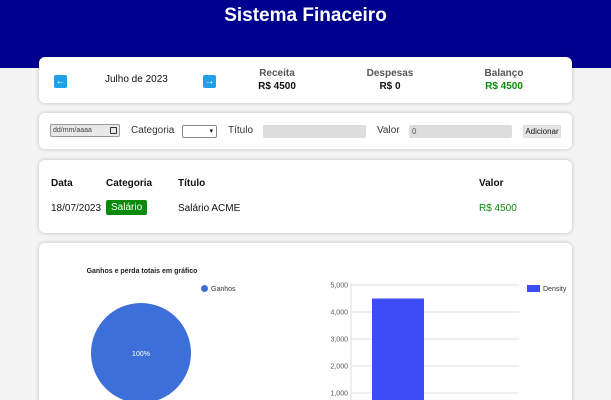  Describe the element at coordinates (398, 349) in the screenshot. I see `bar` at that location.